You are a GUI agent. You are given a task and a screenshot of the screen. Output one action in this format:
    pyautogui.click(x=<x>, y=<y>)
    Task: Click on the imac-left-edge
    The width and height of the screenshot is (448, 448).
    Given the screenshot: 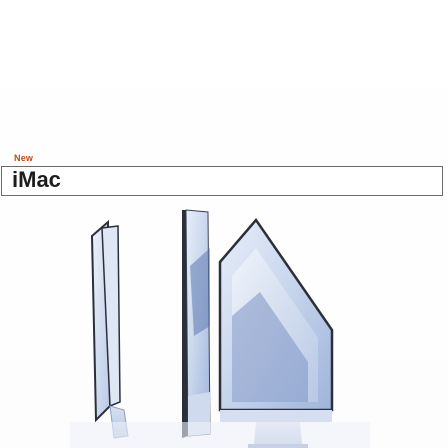 What is the action you would take?
    pyautogui.click(x=109, y=329)
    